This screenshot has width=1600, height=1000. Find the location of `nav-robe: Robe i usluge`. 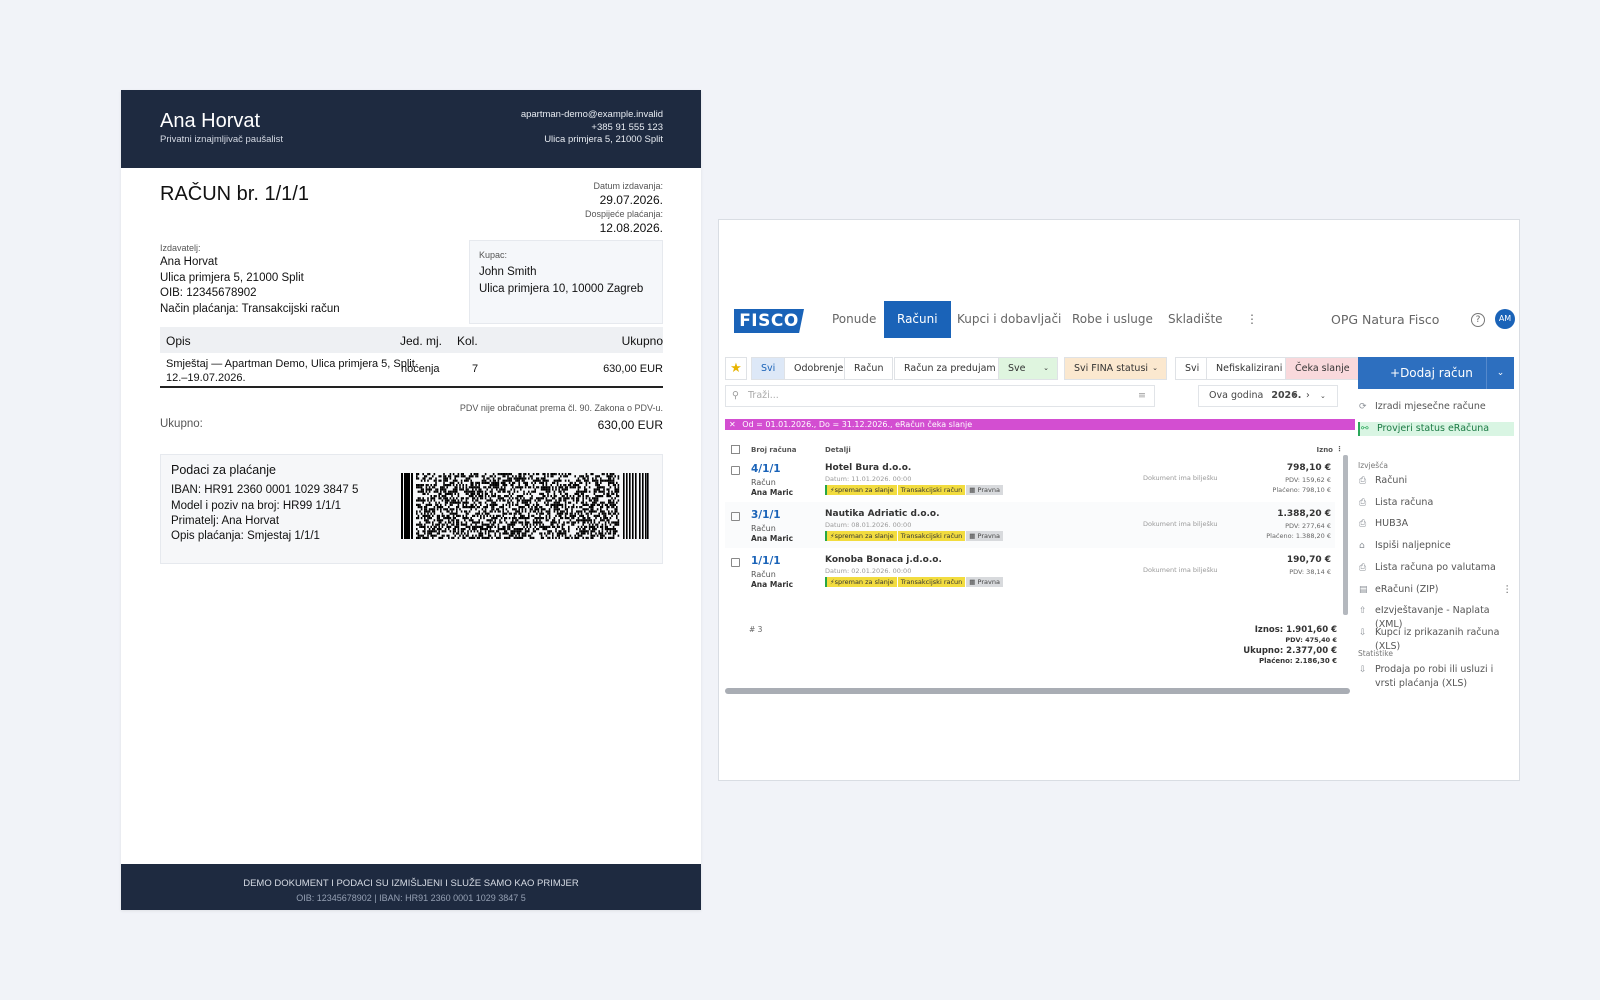

nav-robe: Robe i usluge is located at coordinates (1112, 319).